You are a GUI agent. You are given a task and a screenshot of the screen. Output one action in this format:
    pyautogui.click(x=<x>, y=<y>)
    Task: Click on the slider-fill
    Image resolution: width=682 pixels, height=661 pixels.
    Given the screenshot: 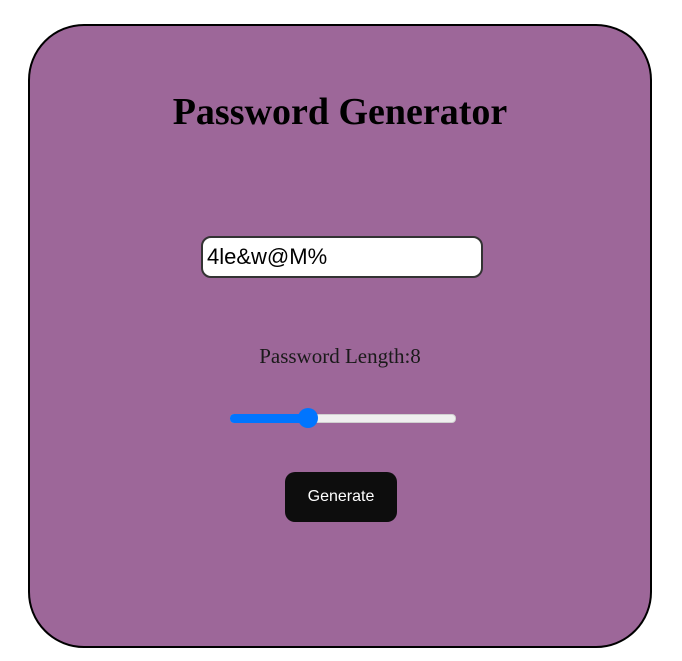 What is the action you would take?
    pyautogui.click(x=269, y=418)
    